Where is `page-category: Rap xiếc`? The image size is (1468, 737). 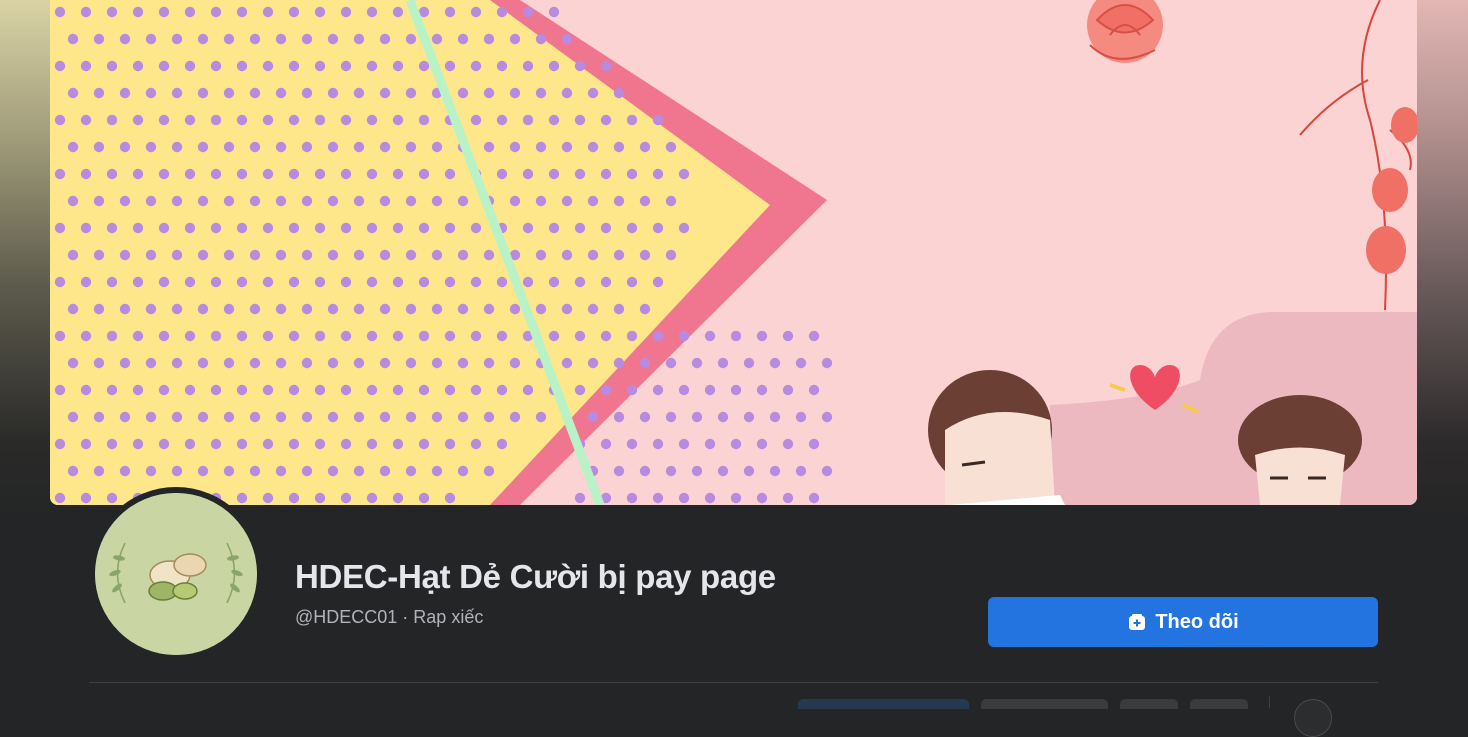
page-category: Rap xiếc is located at coordinates (448, 617).